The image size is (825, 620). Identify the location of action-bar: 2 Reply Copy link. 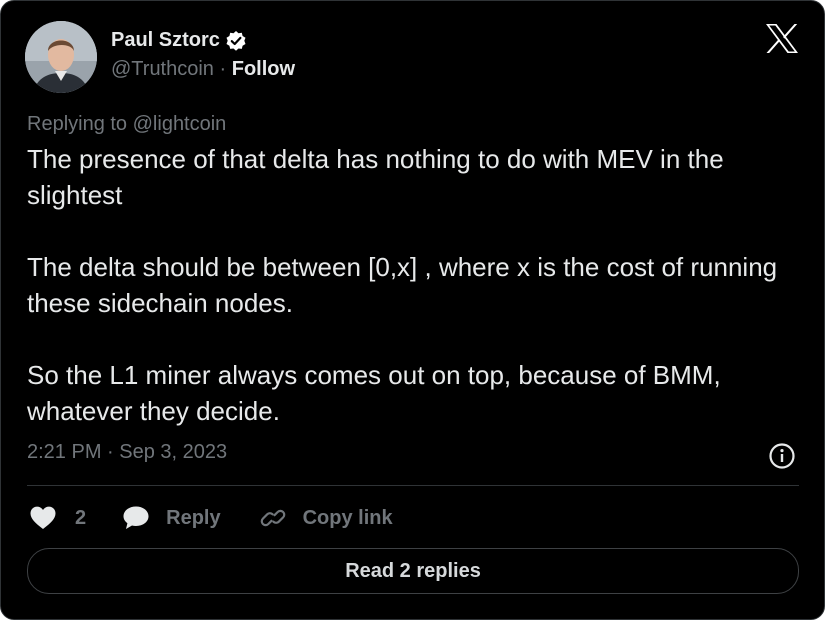
(211, 518).